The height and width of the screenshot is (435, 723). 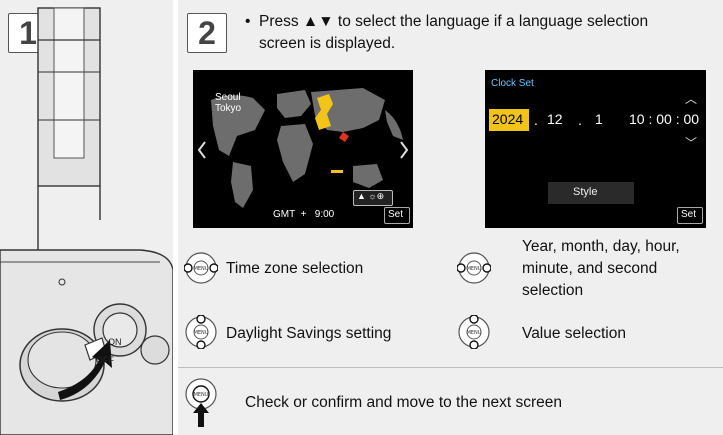 What do you see at coordinates (574, 333) in the screenshot?
I see `value-selection-label: Value selection` at bounding box center [574, 333].